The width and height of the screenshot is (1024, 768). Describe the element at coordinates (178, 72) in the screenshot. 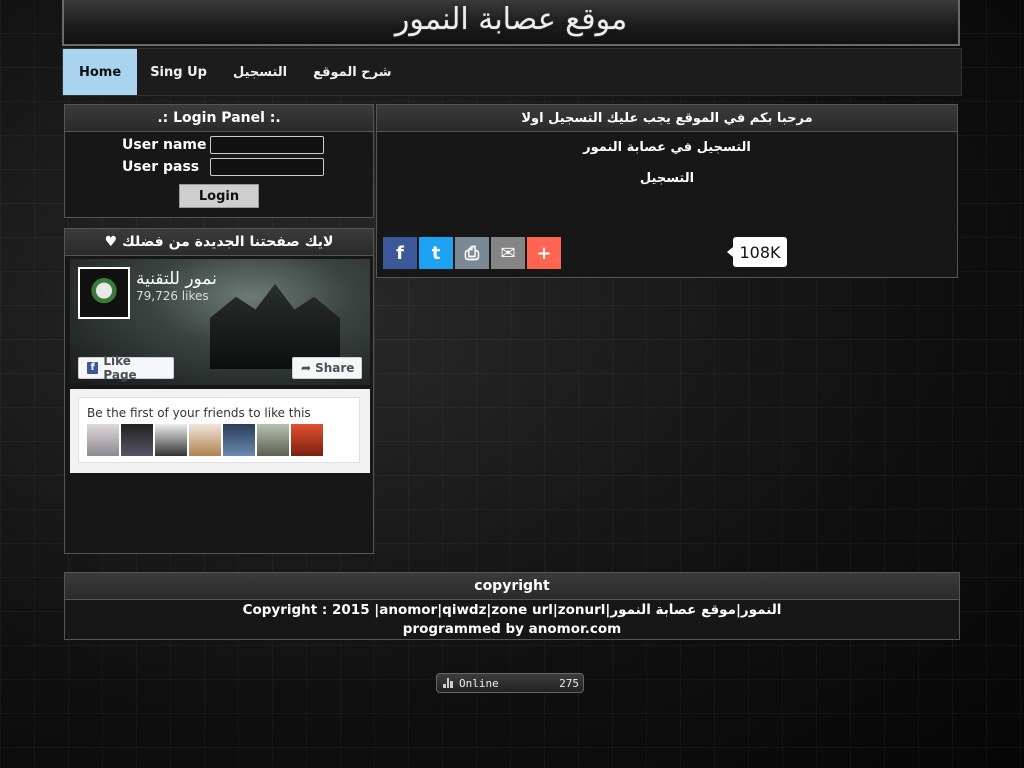

I see `nav-signup: Sing Up` at that location.